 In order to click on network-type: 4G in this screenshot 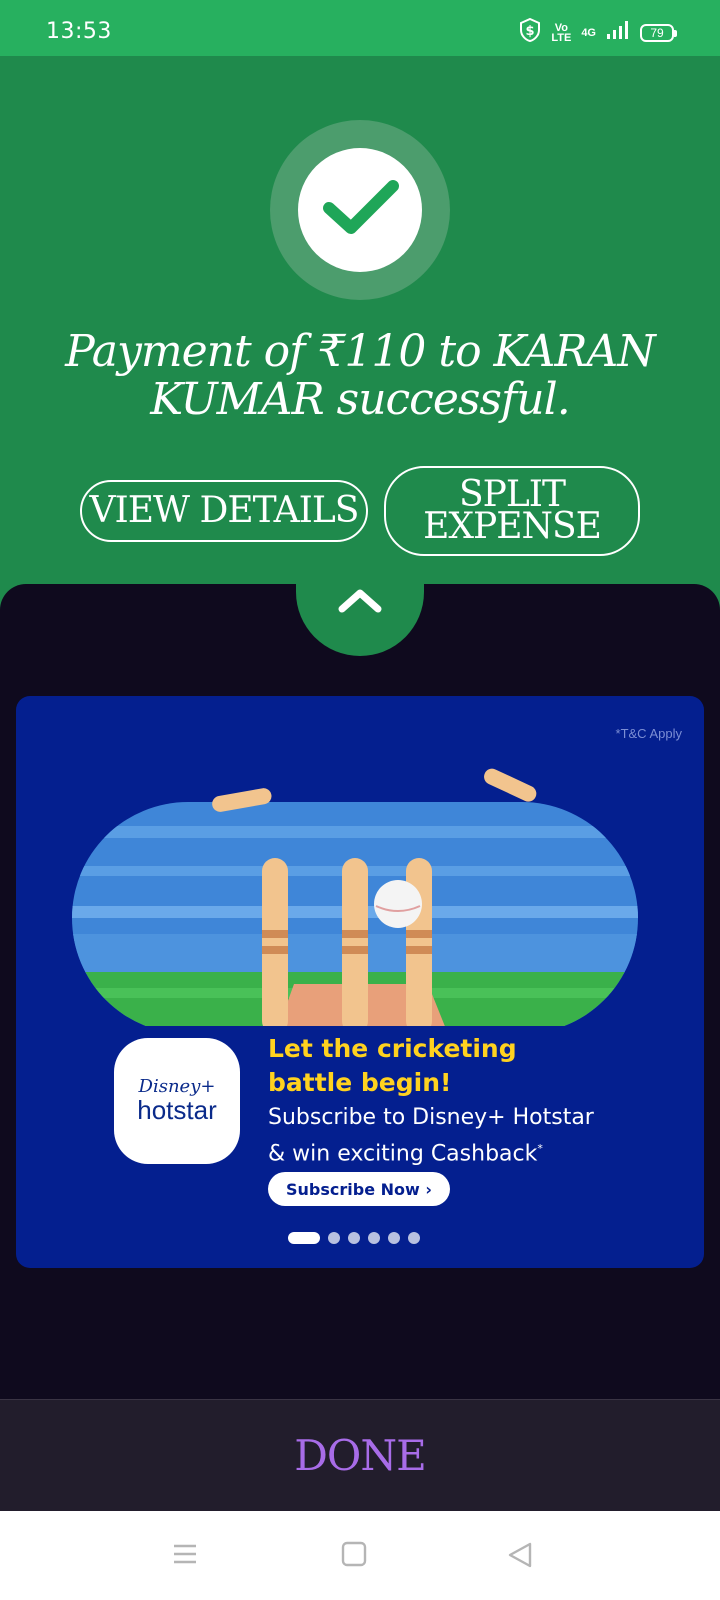, I will do `click(588, 32)`.